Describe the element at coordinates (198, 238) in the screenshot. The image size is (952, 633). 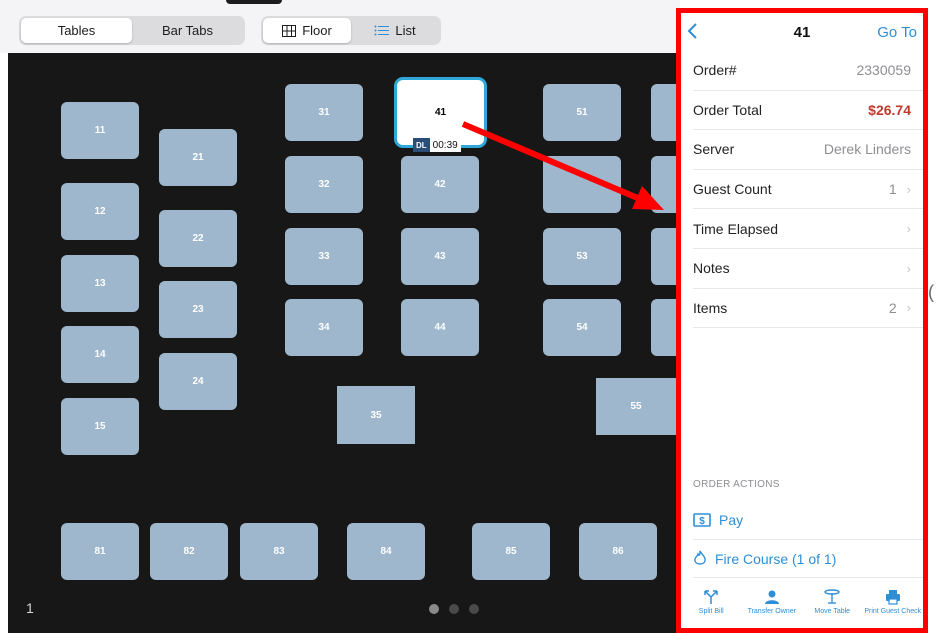
I see `table-22: 22` at that location.